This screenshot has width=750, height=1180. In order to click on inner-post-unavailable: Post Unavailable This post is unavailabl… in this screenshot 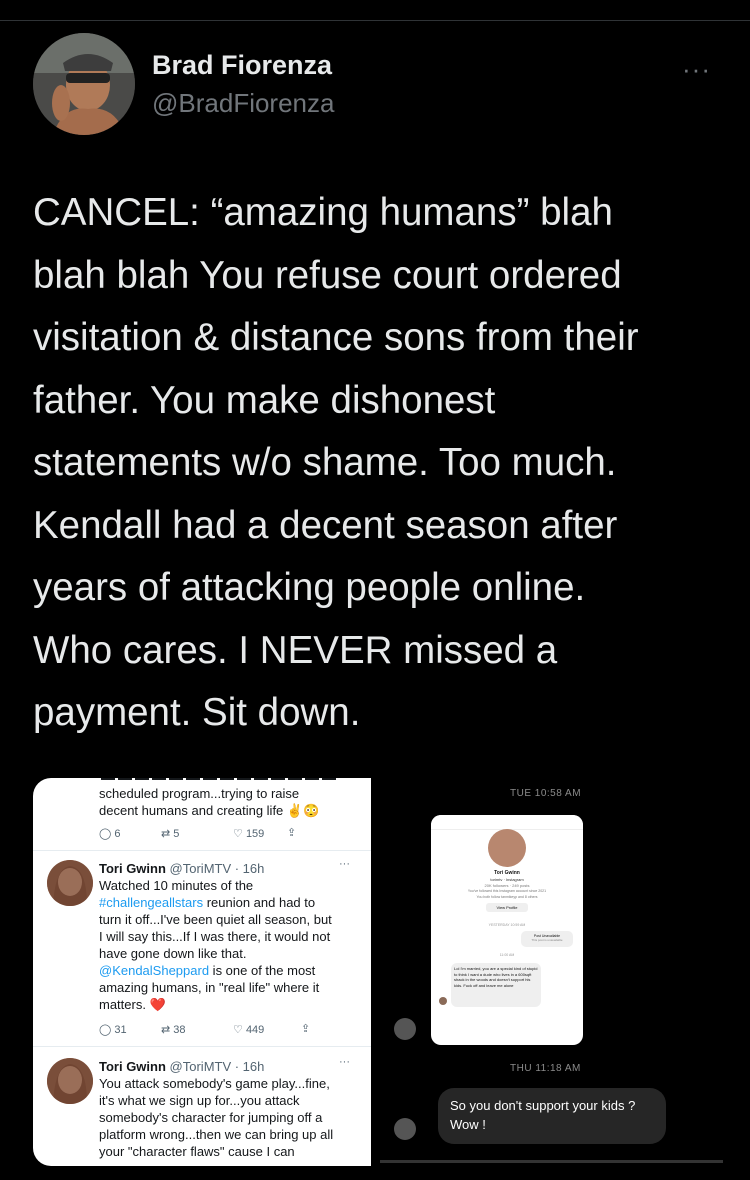, I will do `click(547, 939)`.